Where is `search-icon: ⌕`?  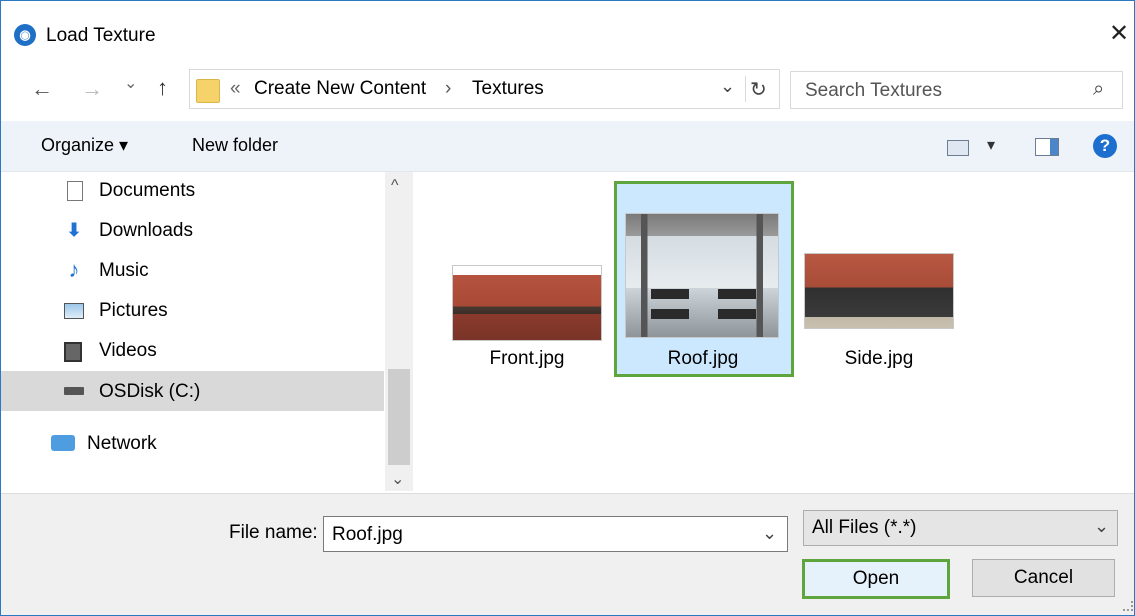 search-icon: ⌕ is located at coordinates (1098, 89).